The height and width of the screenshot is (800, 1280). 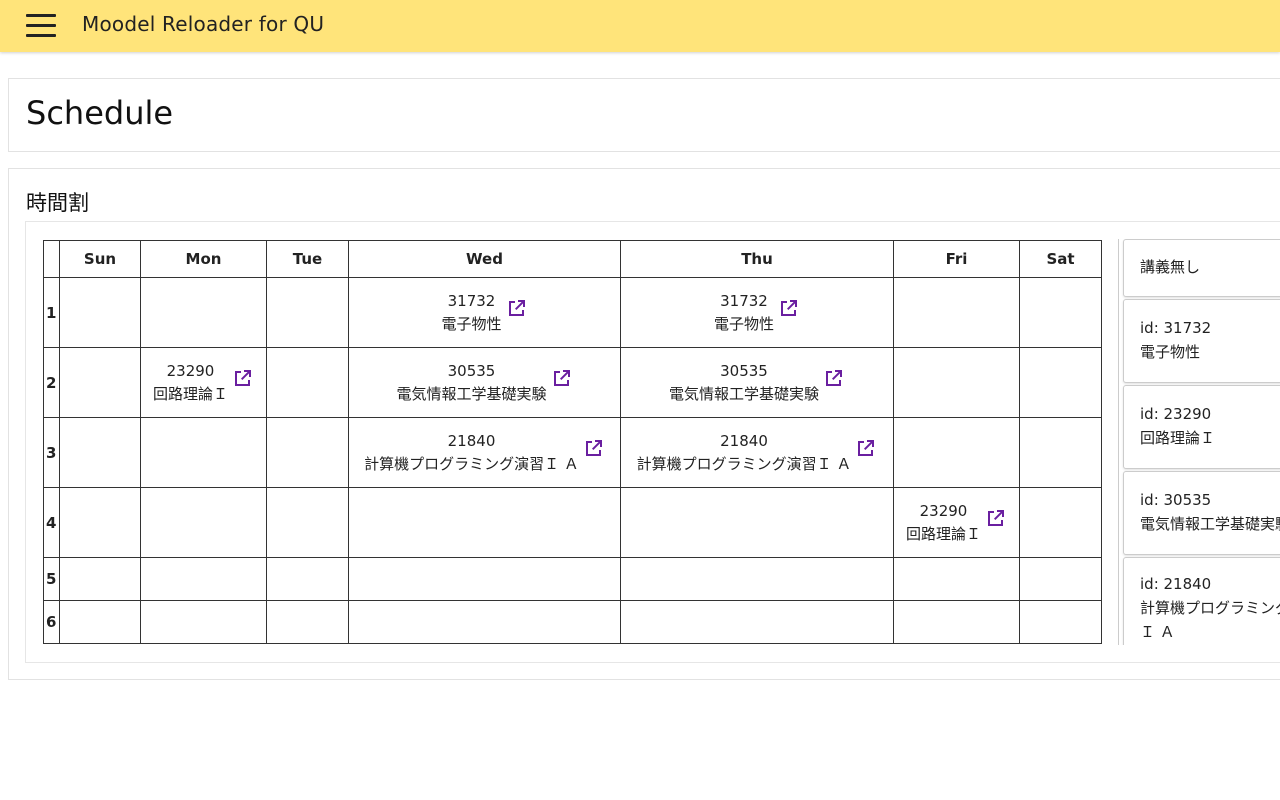 I want to click on side-item-label: 講義無し, so click(x=1170, y=267).